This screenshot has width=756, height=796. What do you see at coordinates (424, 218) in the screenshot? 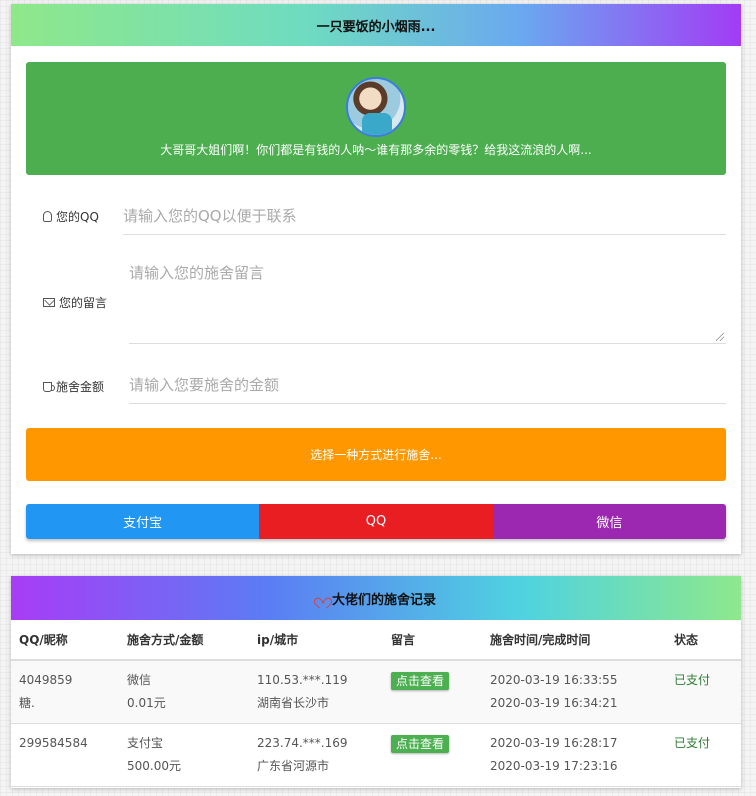
I see `qq-input: 请输入您的QQ以便于联系` at bounding box center [424, 218].